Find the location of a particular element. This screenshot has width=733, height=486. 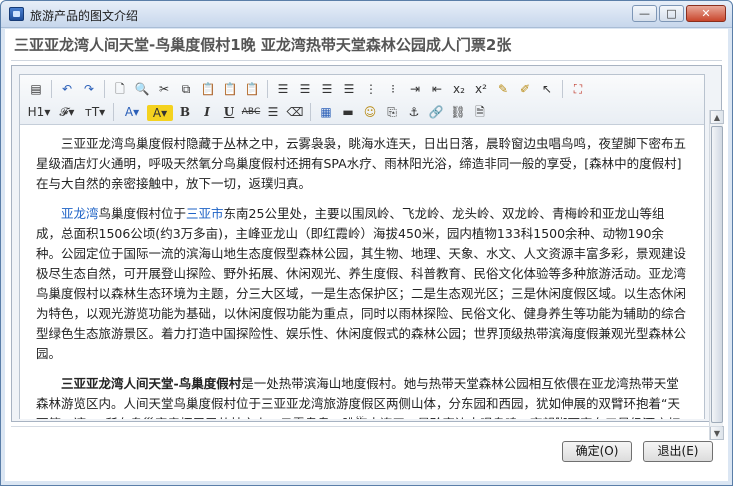

paragraph-3-bold: 三亚亚龙湾人间天堂-鸟巢度假村 is located at coordinates (151, 383).